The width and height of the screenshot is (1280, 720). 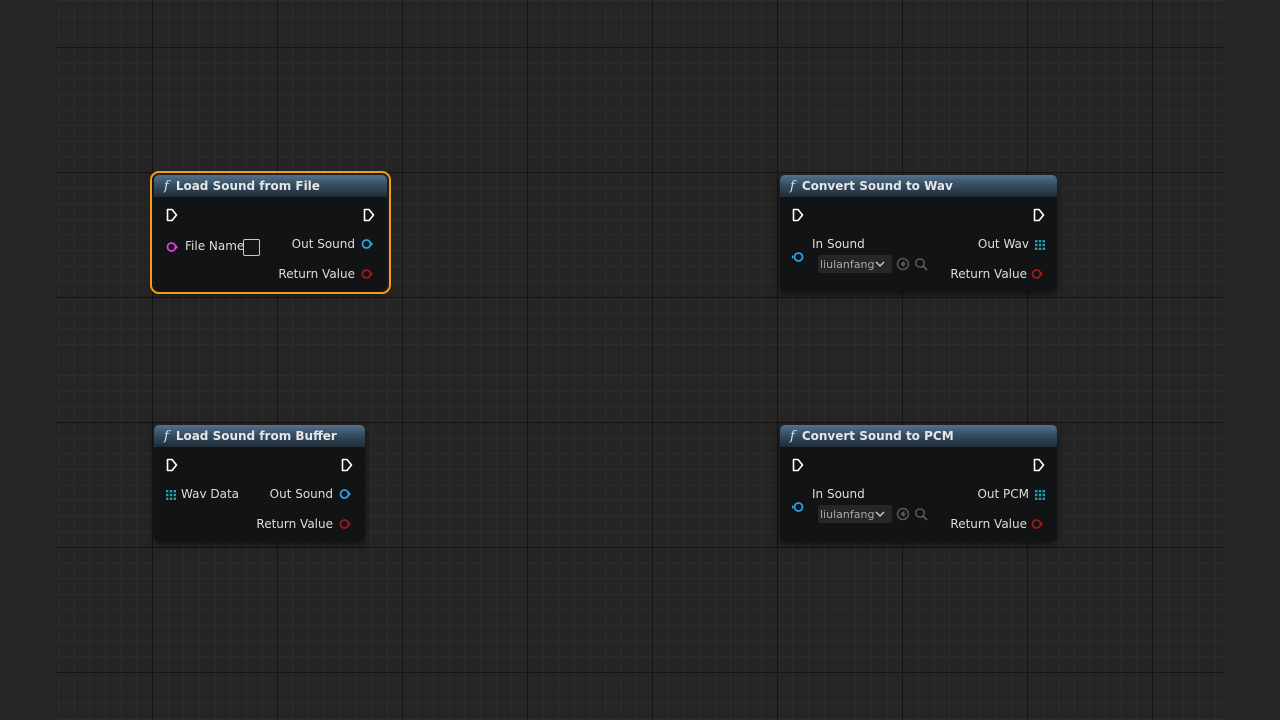 What do you see at coordinates (1040, 245) in the screenshot?
I see `out-wav-pin` at bounding box center [1040, 245].